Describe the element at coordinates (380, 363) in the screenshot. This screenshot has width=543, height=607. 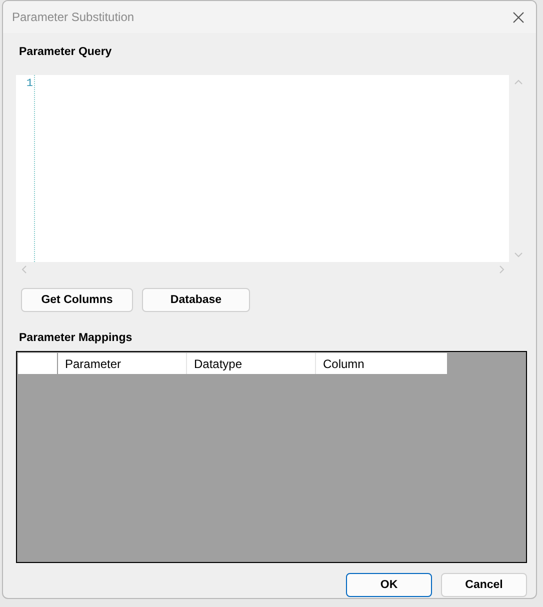
I see `column-header: Column` at that location.